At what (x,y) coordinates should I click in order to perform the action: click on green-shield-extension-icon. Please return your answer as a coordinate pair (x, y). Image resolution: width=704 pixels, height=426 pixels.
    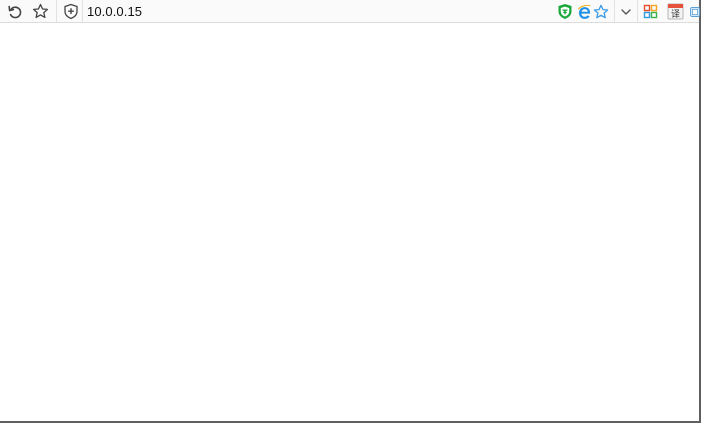
    Looking at the image, I should click on (565, 11).